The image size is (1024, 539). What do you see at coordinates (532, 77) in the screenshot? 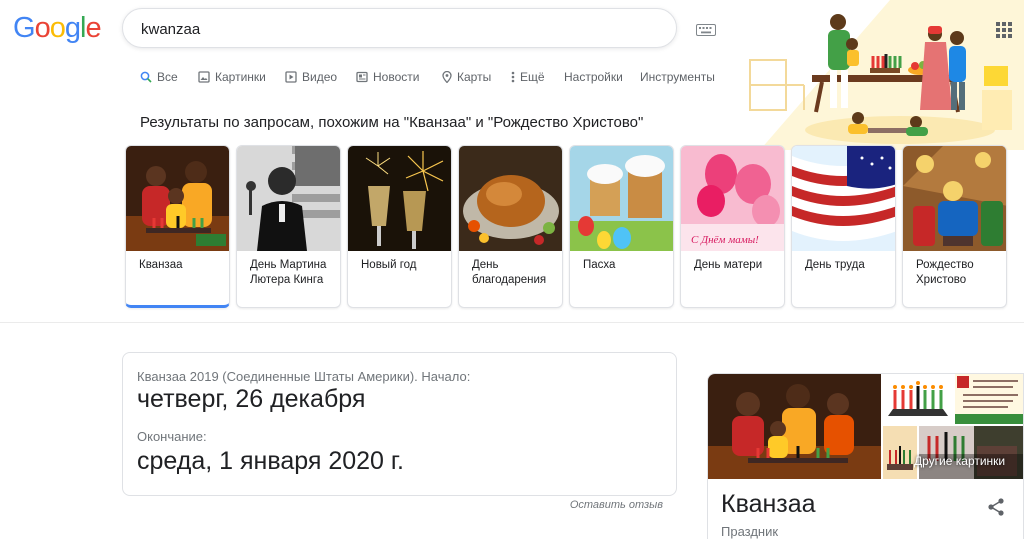
I see `tab-label: Ещё` at bounding box center [532, 77].